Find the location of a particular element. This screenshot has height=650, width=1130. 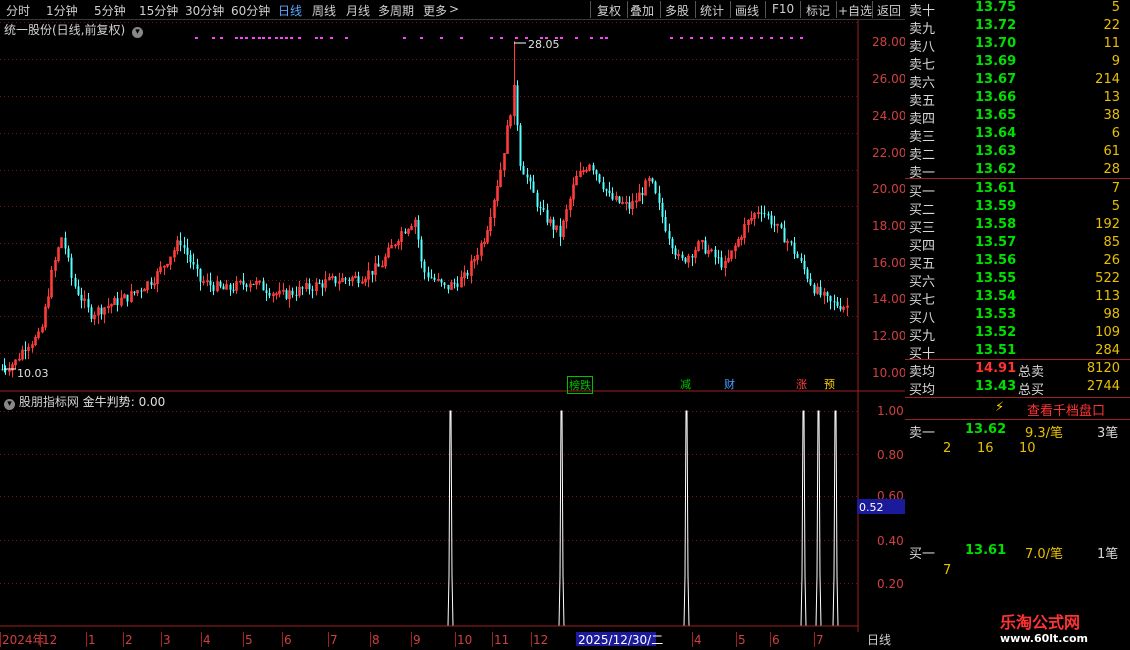

ask-level-row: 卖四 13.65 38 is located at coordinates (1017, 117).